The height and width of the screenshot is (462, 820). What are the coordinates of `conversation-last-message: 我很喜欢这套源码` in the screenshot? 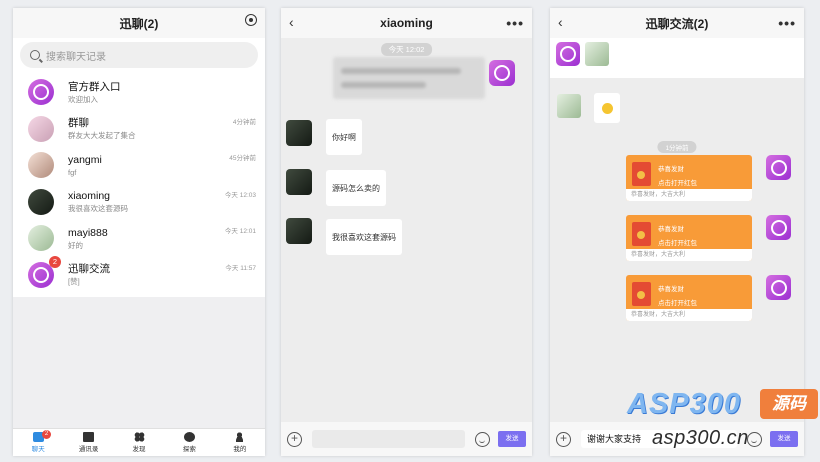 It's located at (98, 209).